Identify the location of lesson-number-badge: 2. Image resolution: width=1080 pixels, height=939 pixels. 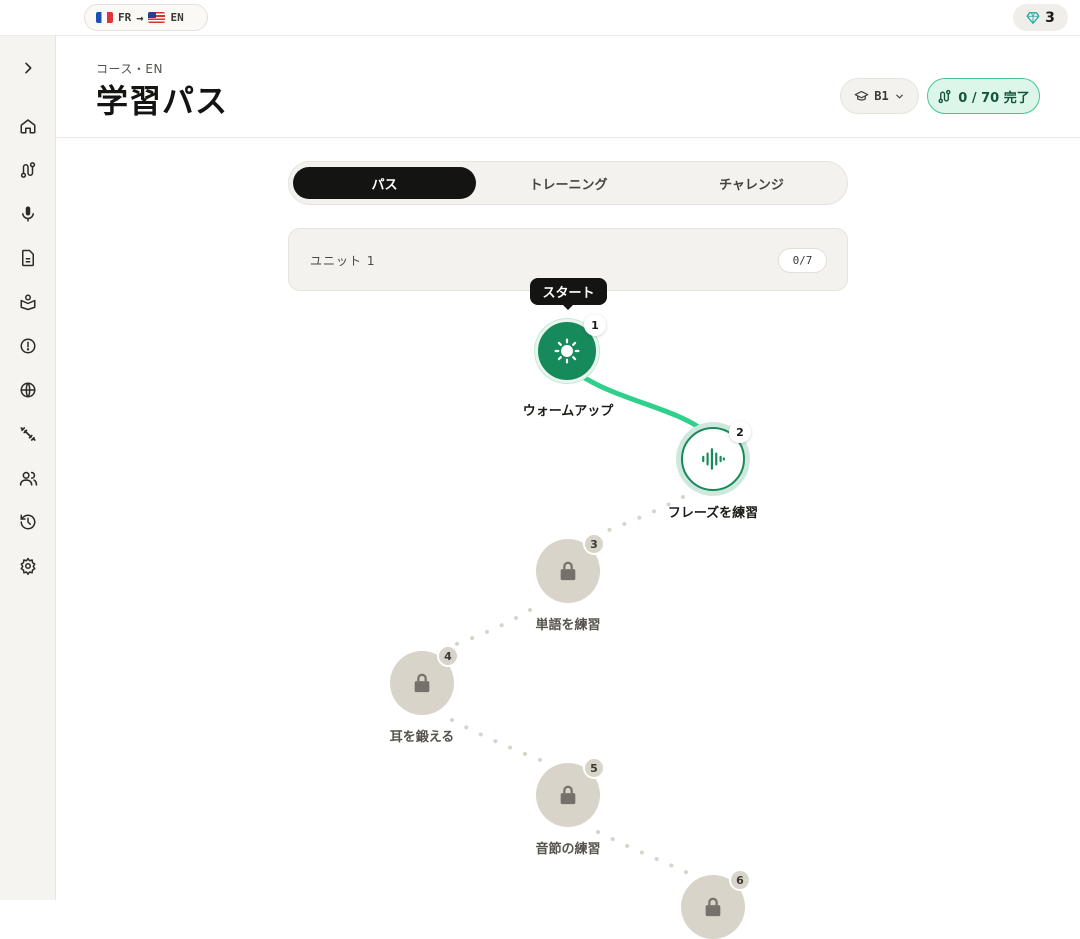
(740, 432).